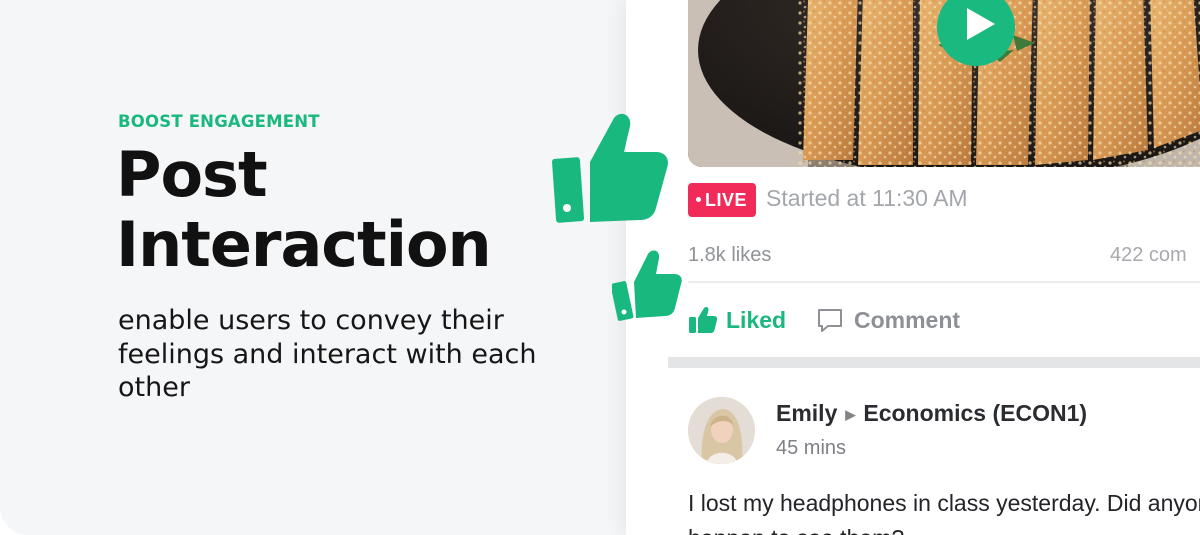 The height and width of the screenshot is (535, 1200). Describe the element at coordinates (726, 200) in the screenshot. I see `live-label: LIVE` at that location.